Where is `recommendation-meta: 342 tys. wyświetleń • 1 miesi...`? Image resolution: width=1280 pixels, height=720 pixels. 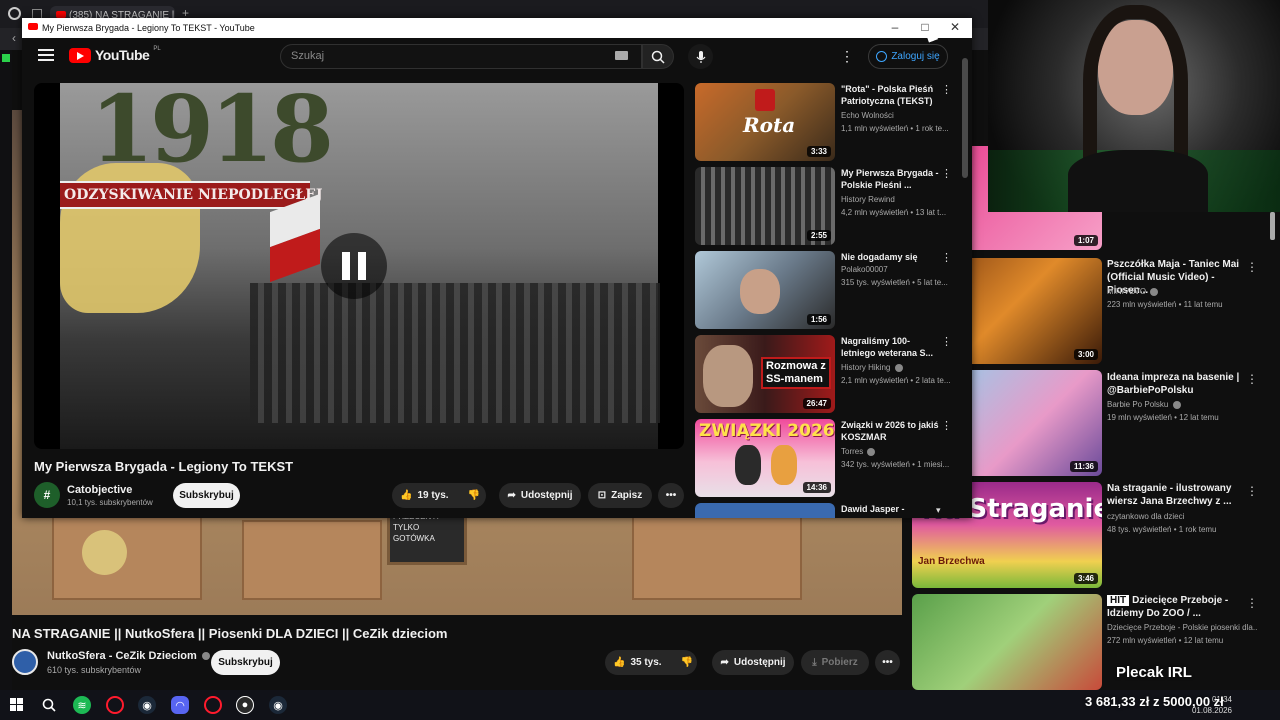
recommendation-meta: 342 tys. wyświetleń • 1 miesi... is located at coordinates (895, 464).